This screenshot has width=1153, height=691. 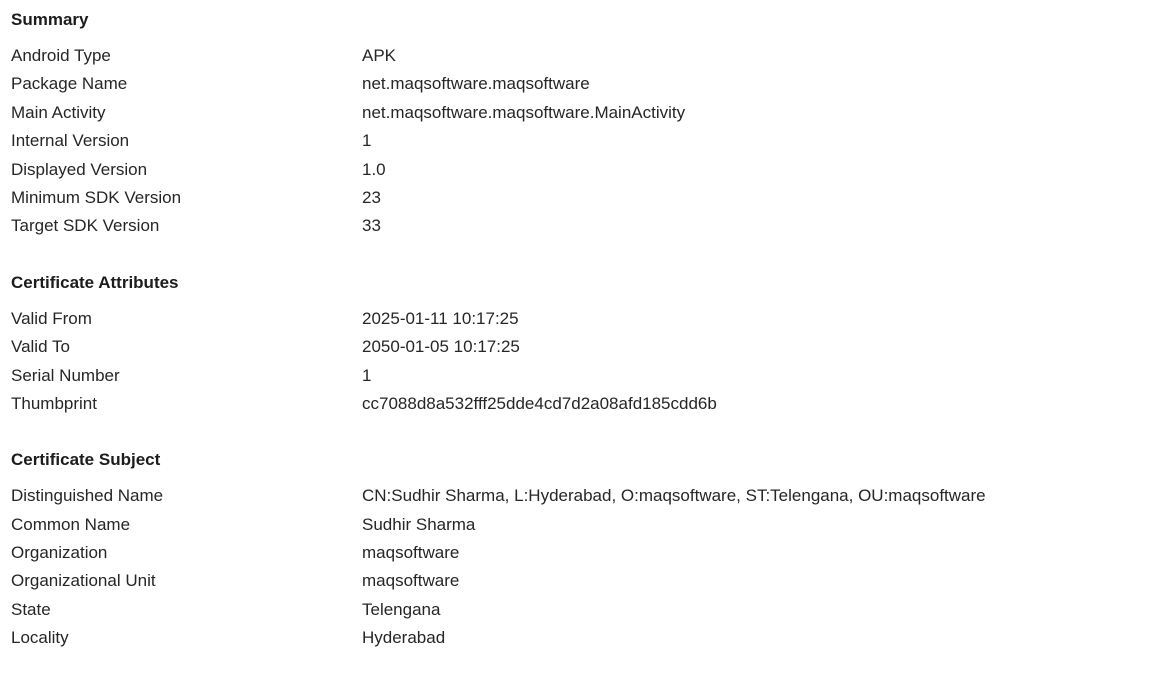 I want to click on row-value: 2050-01-05 10:17:25, so click(x=441, y=347).